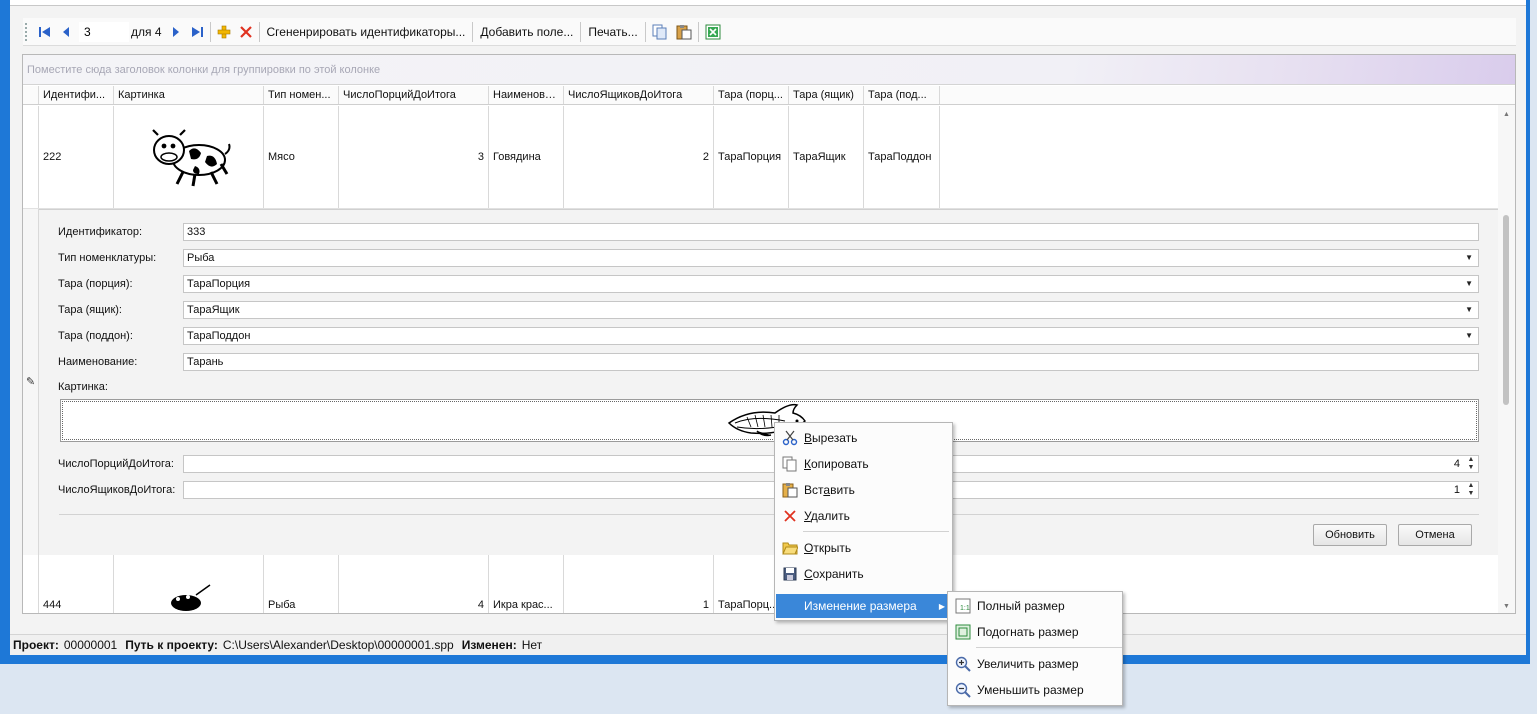  Describe the element at coordinates (1506, 114) in the screenshot. I see `scroll-up-icon: ▲` at that location.